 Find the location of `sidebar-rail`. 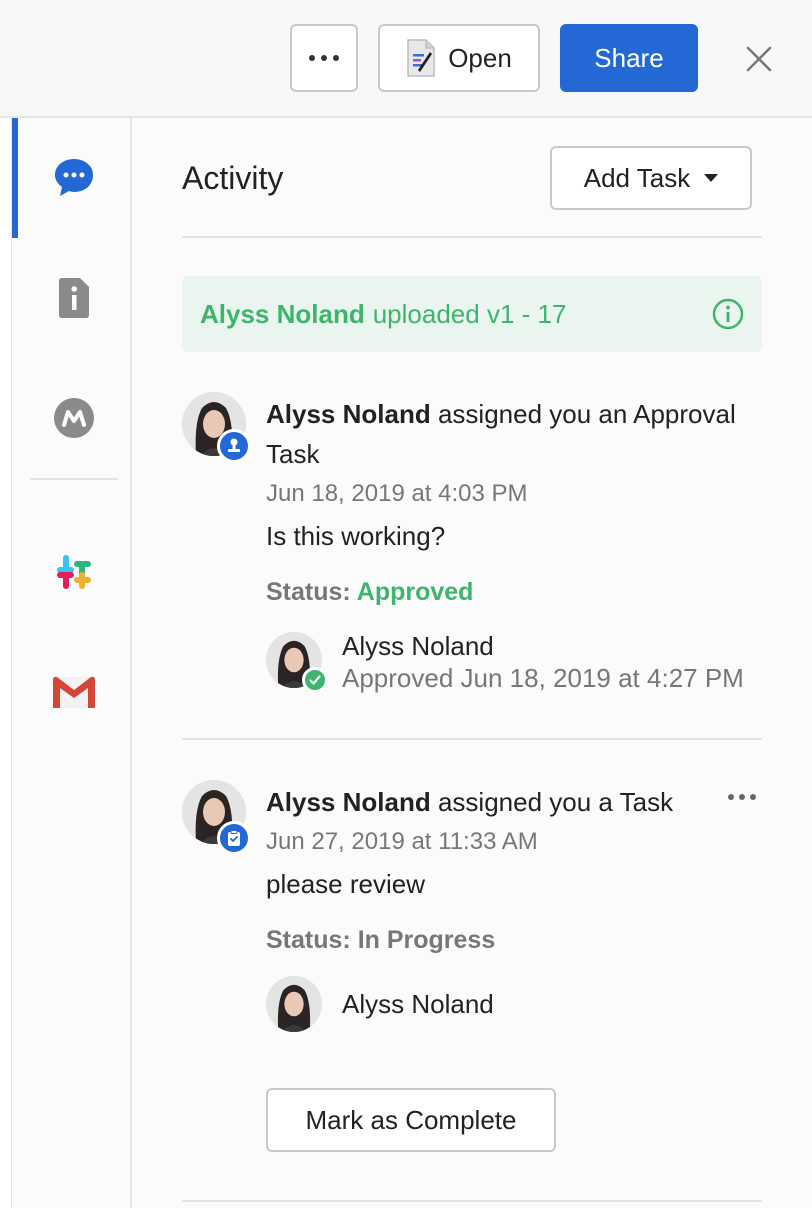

sidebar-rail is located at coordinates (66, 663).